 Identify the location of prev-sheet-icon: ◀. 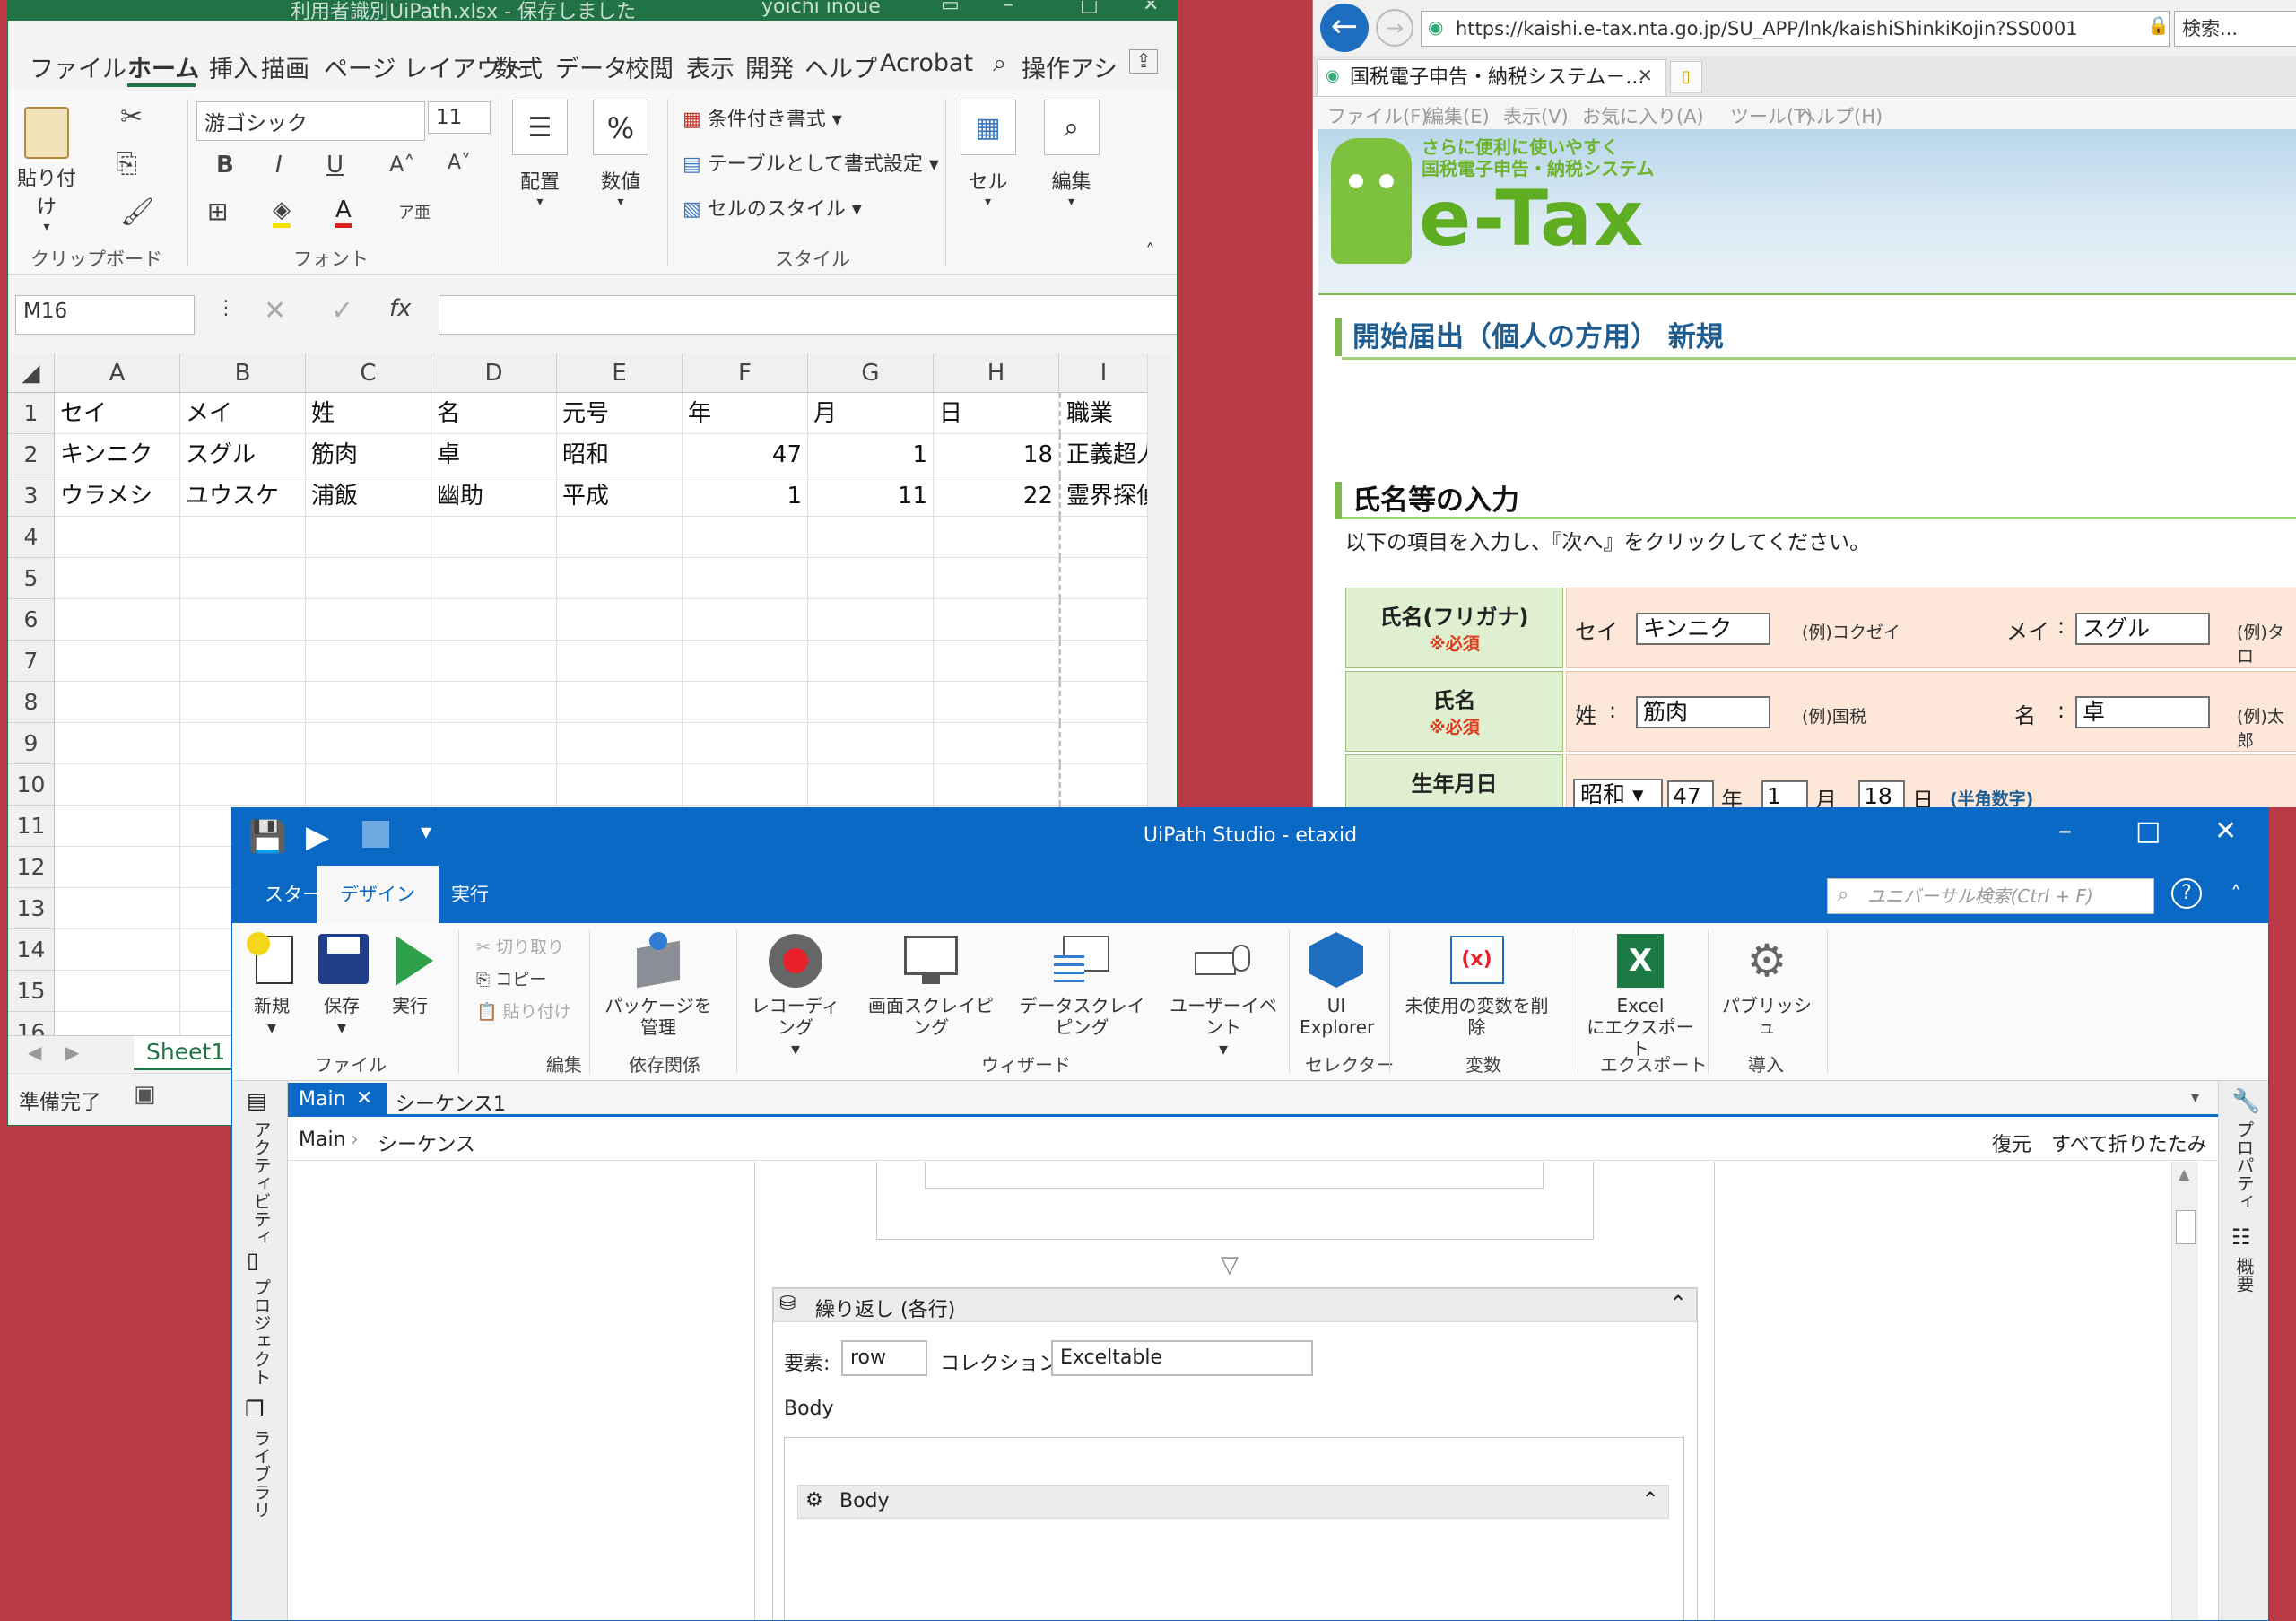
(34, 1052).